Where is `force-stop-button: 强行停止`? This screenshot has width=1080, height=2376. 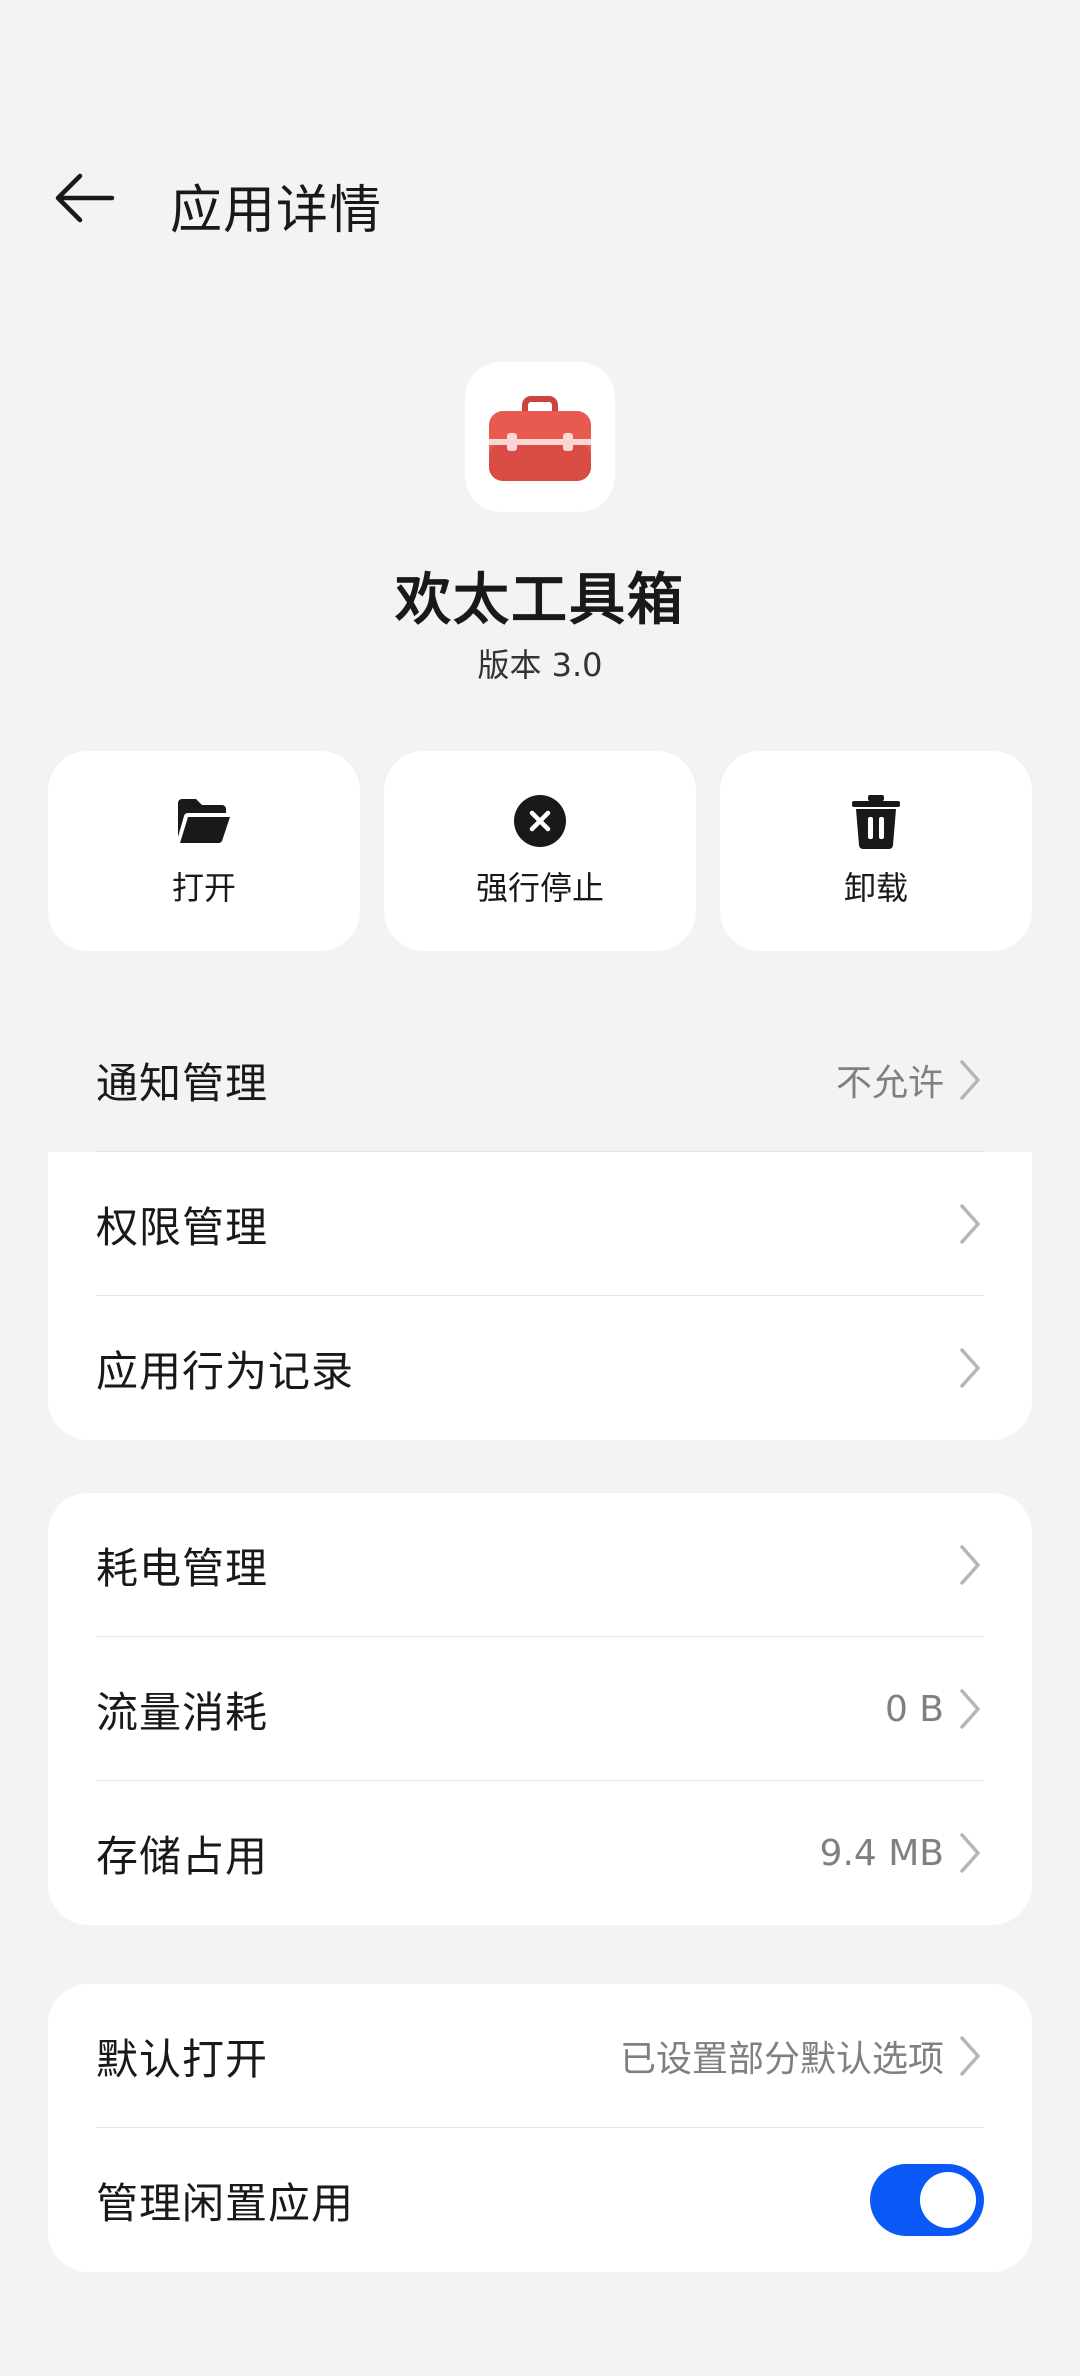
force-stop-button: 强行停止 is located at coordinates (540, 851).